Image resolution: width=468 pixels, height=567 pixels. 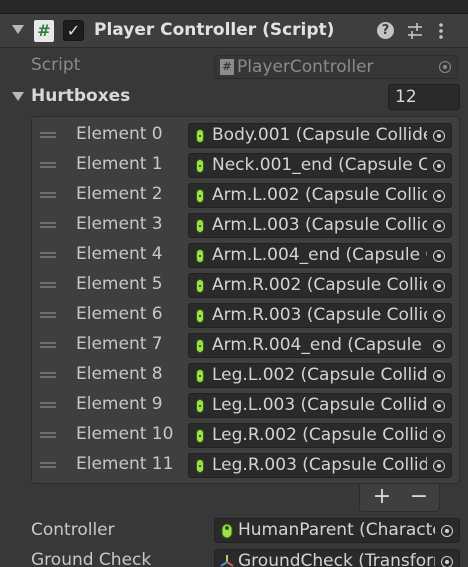 What do you see at coordinates (424, 97) in the screenshot?
I see `hurtboxes-size-field: 12` at bounding box center [424, 97].